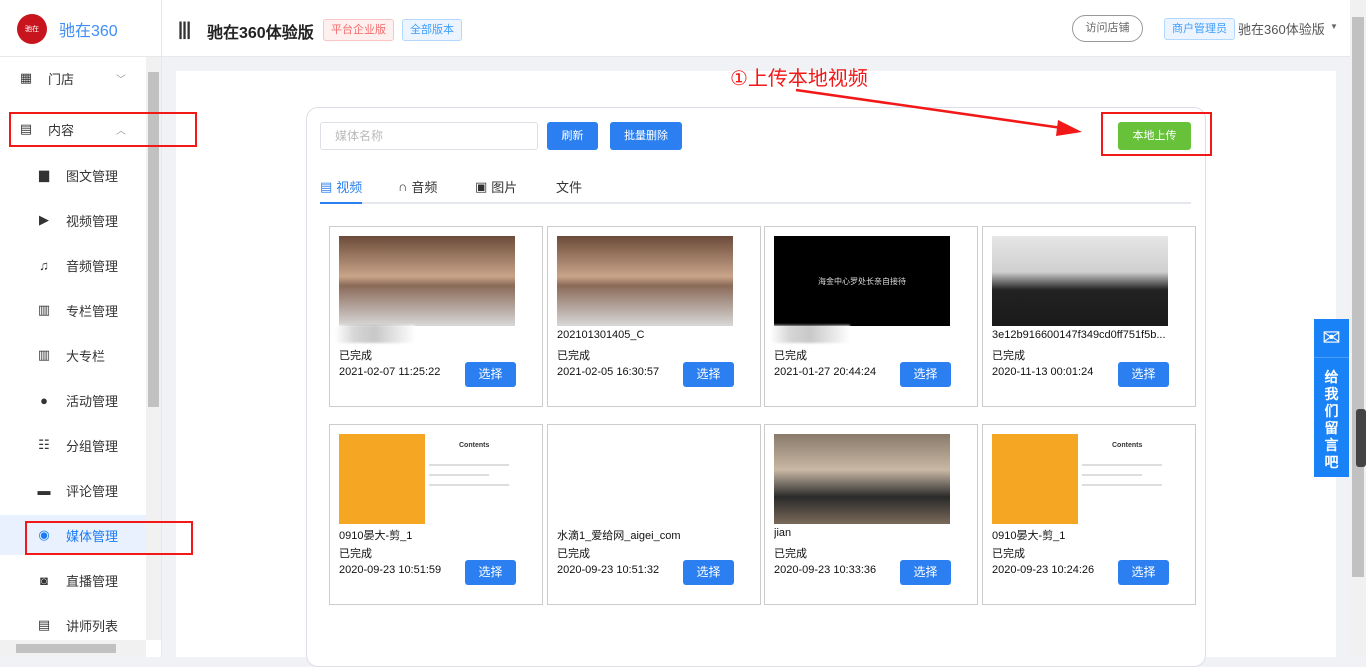 The width and height of the screenshot is (1366, 667). What do you see at coordinates (1331, 338) in the screenshot?
I see `mail-icon: ✉` at bounding box center [1331, 338].